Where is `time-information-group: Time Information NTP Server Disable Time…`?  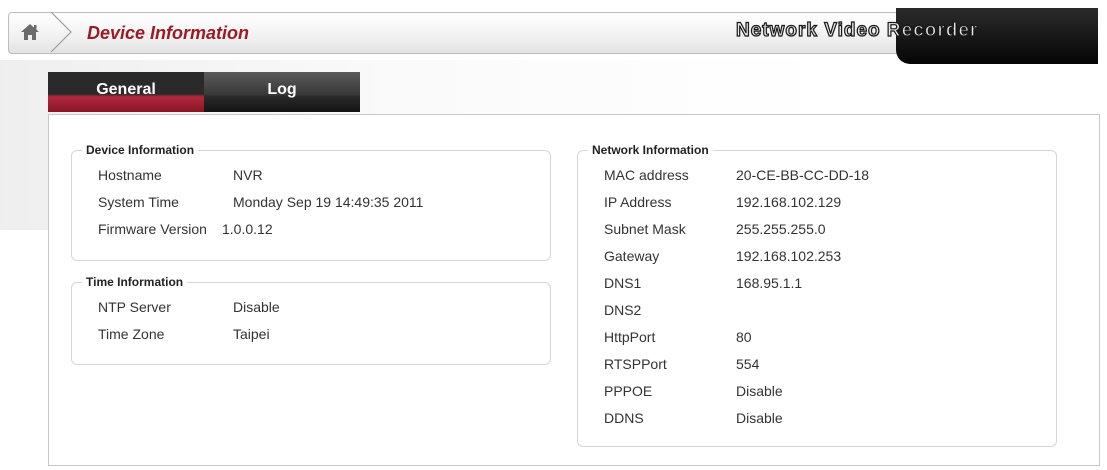
time-information-group: Time Information NTP Server Disable Time… is located at coordinates (311, 320).